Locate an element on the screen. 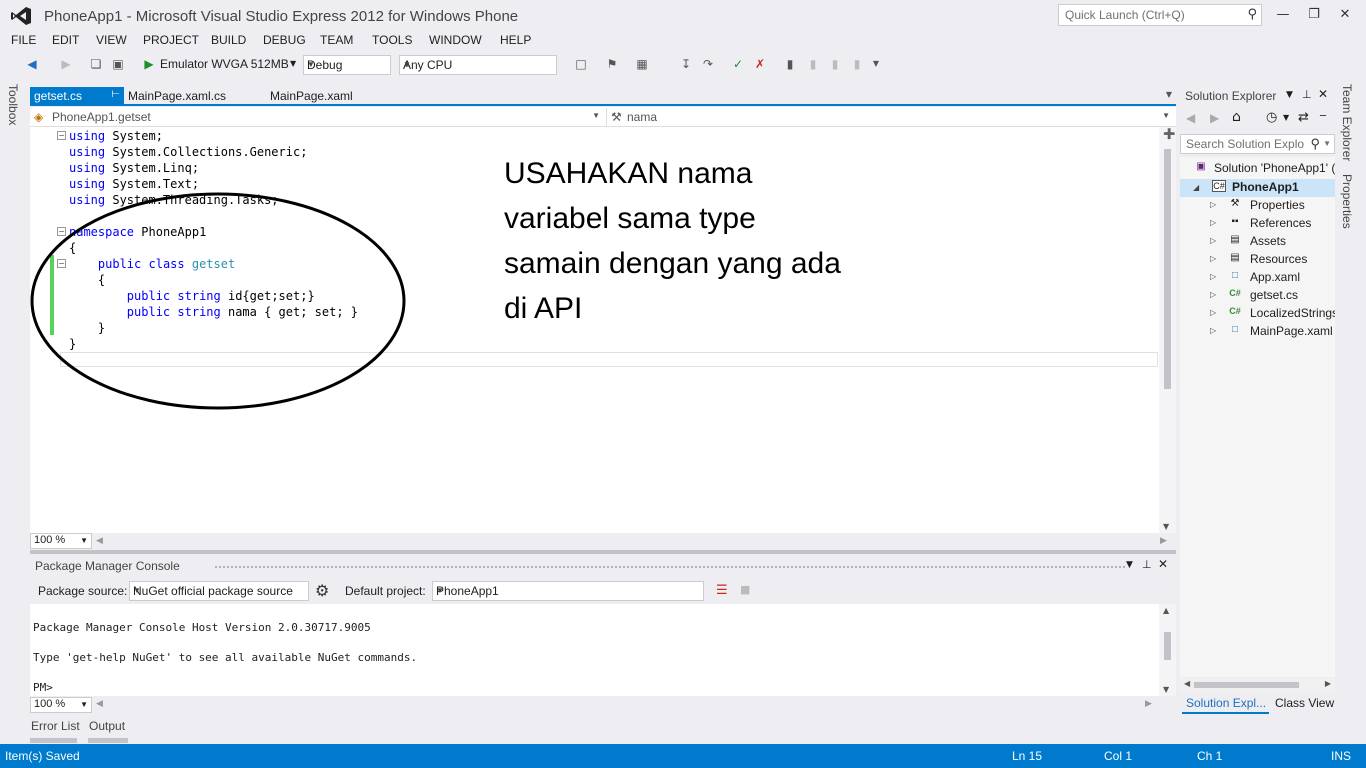 The image size is (1366, 768). more-icon: ─ is located at coordinates (1323, 116).